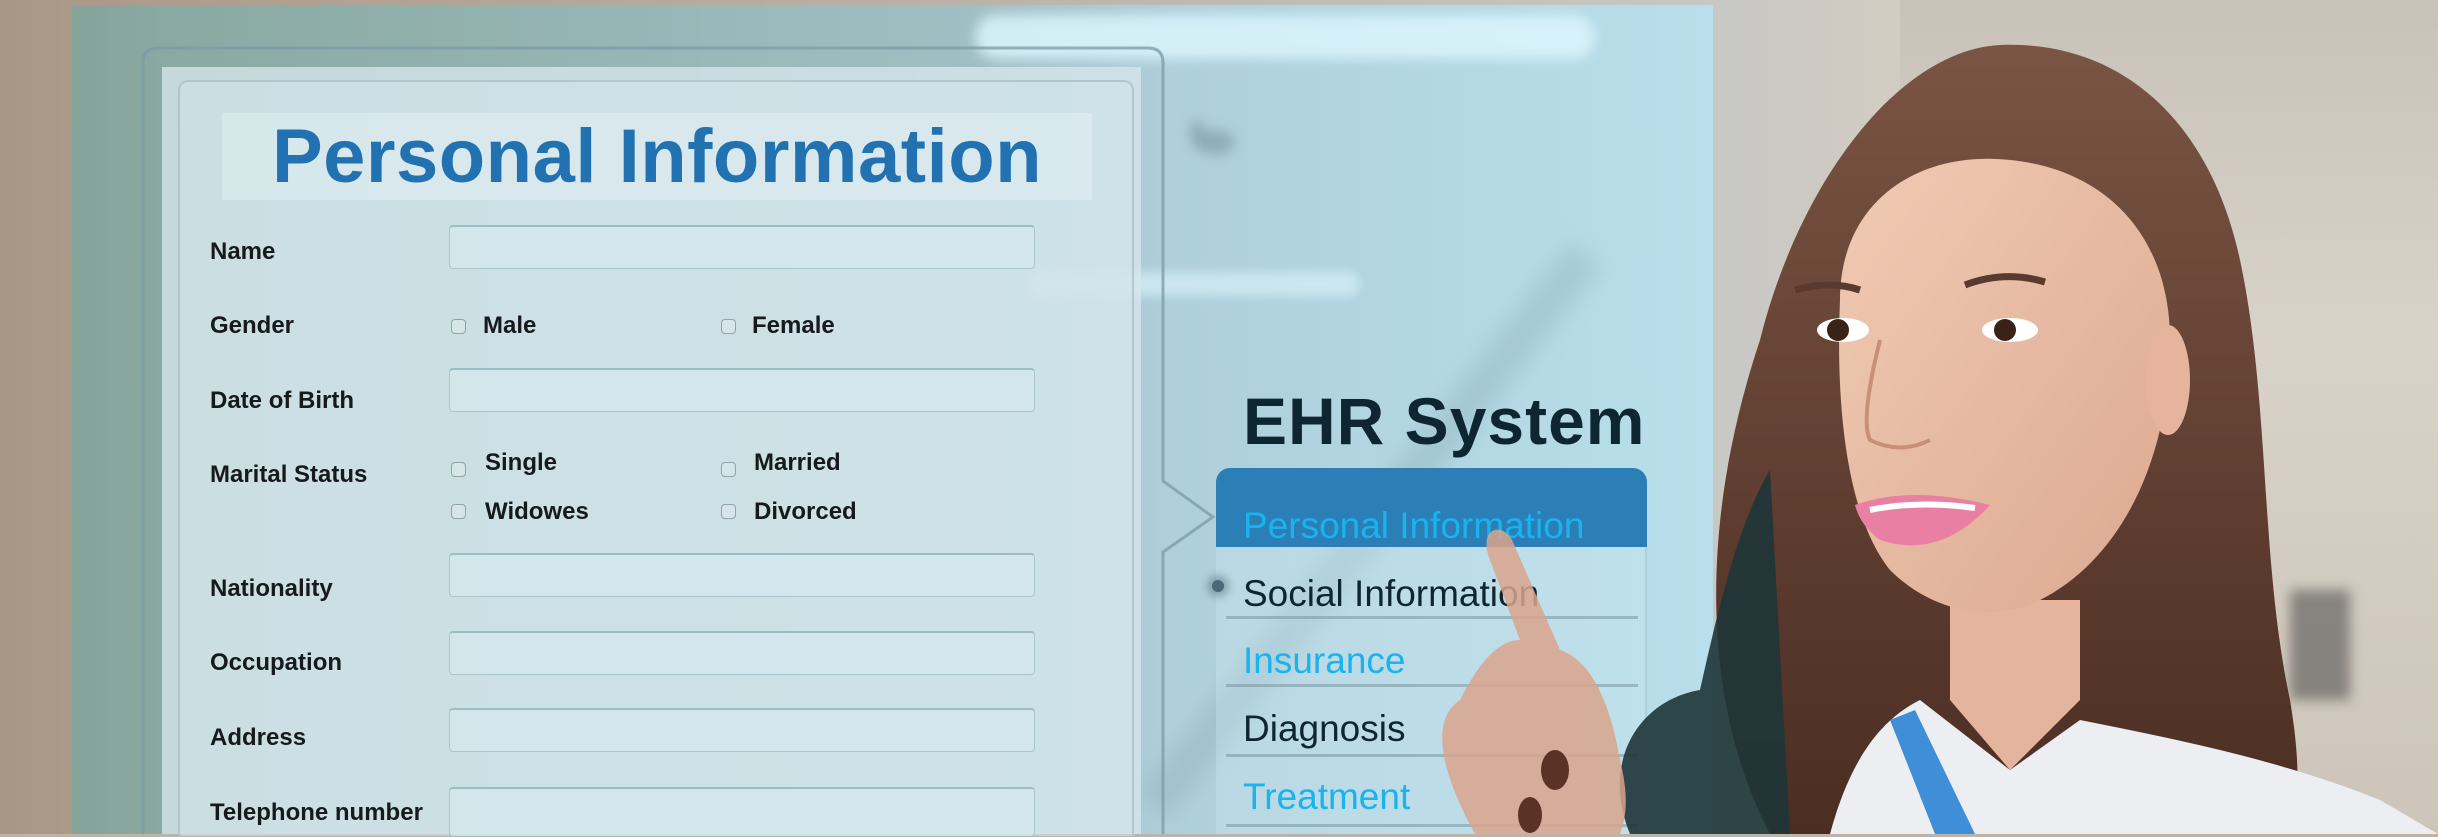  I want to click on divorced-checkbox, so click(728, 511).